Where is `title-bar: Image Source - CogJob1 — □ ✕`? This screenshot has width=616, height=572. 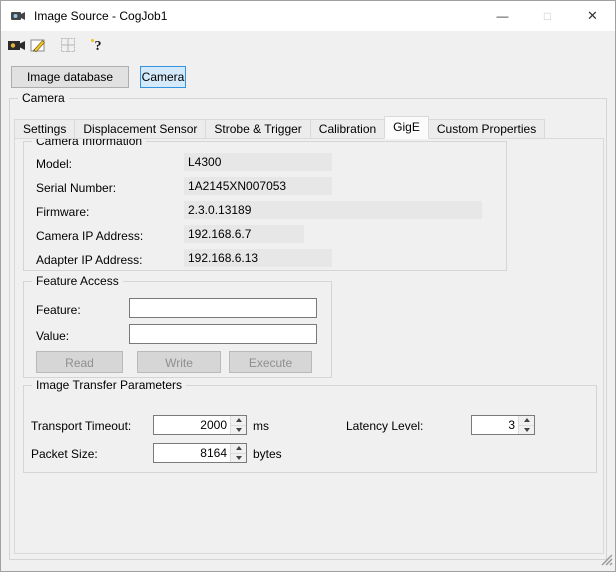 title-bar: Image Source - CogJob1 — □ ✕ is located at coordinates (308, 16).